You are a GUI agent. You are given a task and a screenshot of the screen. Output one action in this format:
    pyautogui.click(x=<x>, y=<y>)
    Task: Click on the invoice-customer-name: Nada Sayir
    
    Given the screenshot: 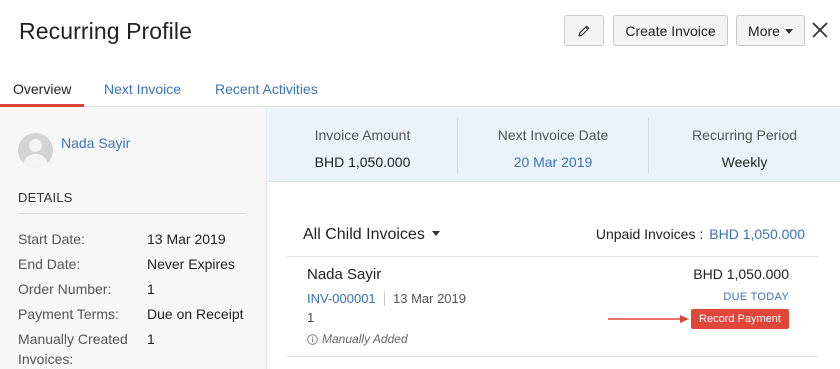 What is the action you would take?
    pyautogui.click(x=344, y=274)
    